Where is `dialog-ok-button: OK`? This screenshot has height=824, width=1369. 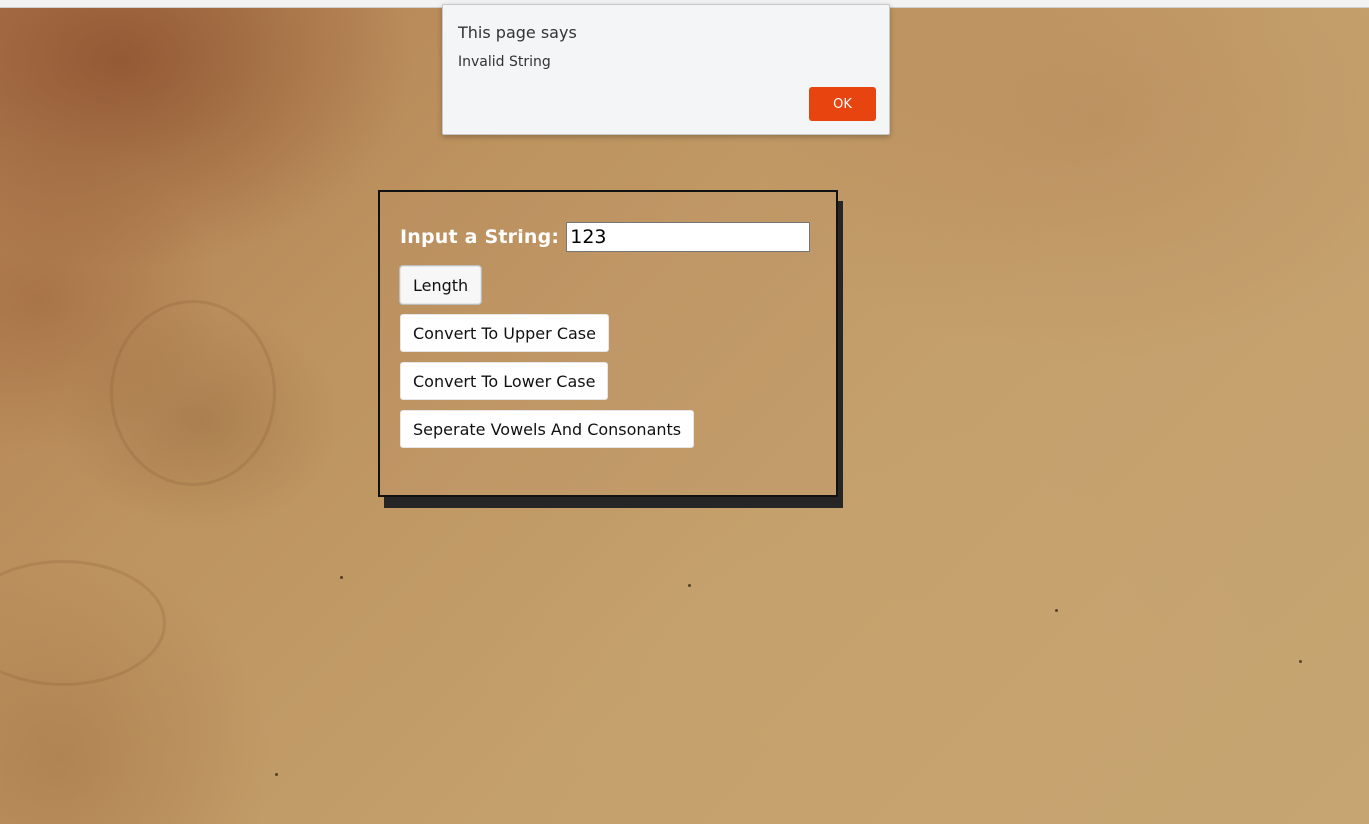
dialog-ok-button: OK is located at coordinates (842, 104).